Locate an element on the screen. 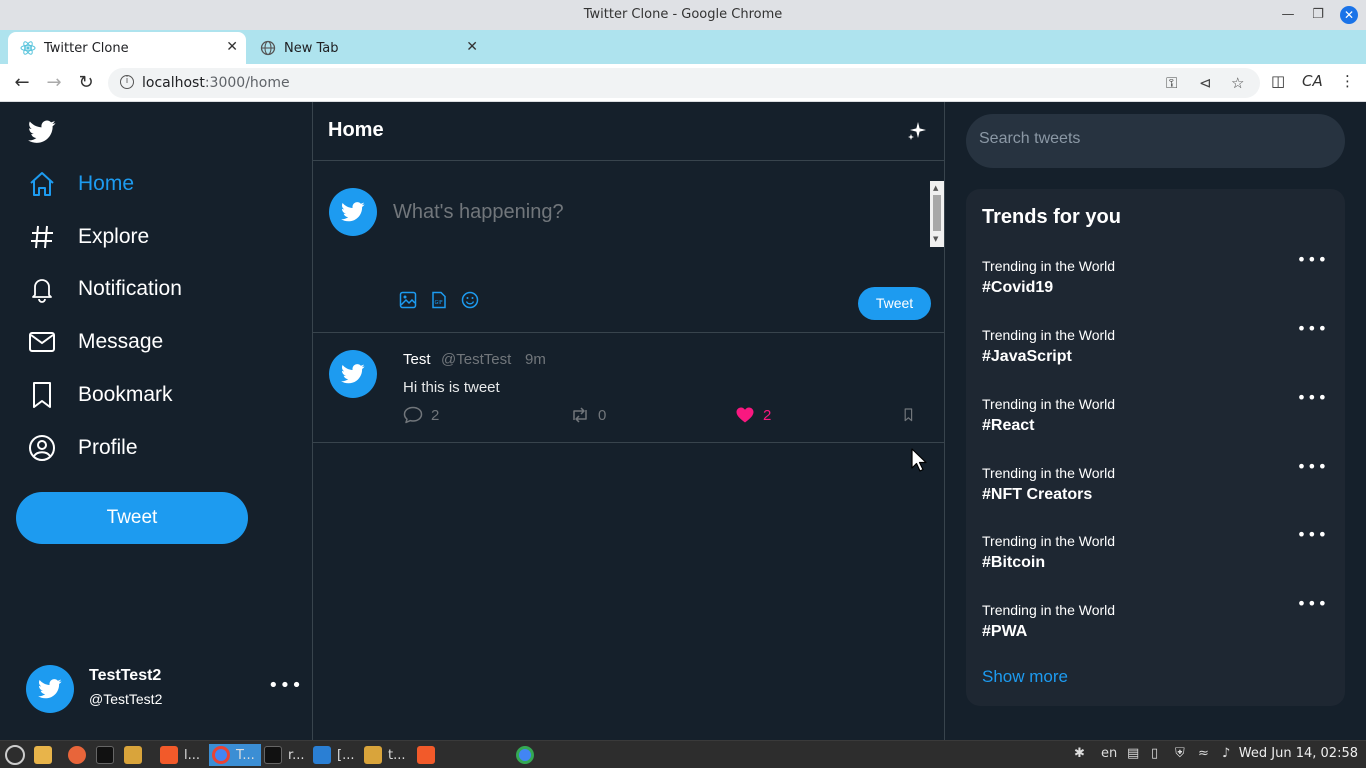  keyboard-layout: en is located at coordinates (1109, 753).